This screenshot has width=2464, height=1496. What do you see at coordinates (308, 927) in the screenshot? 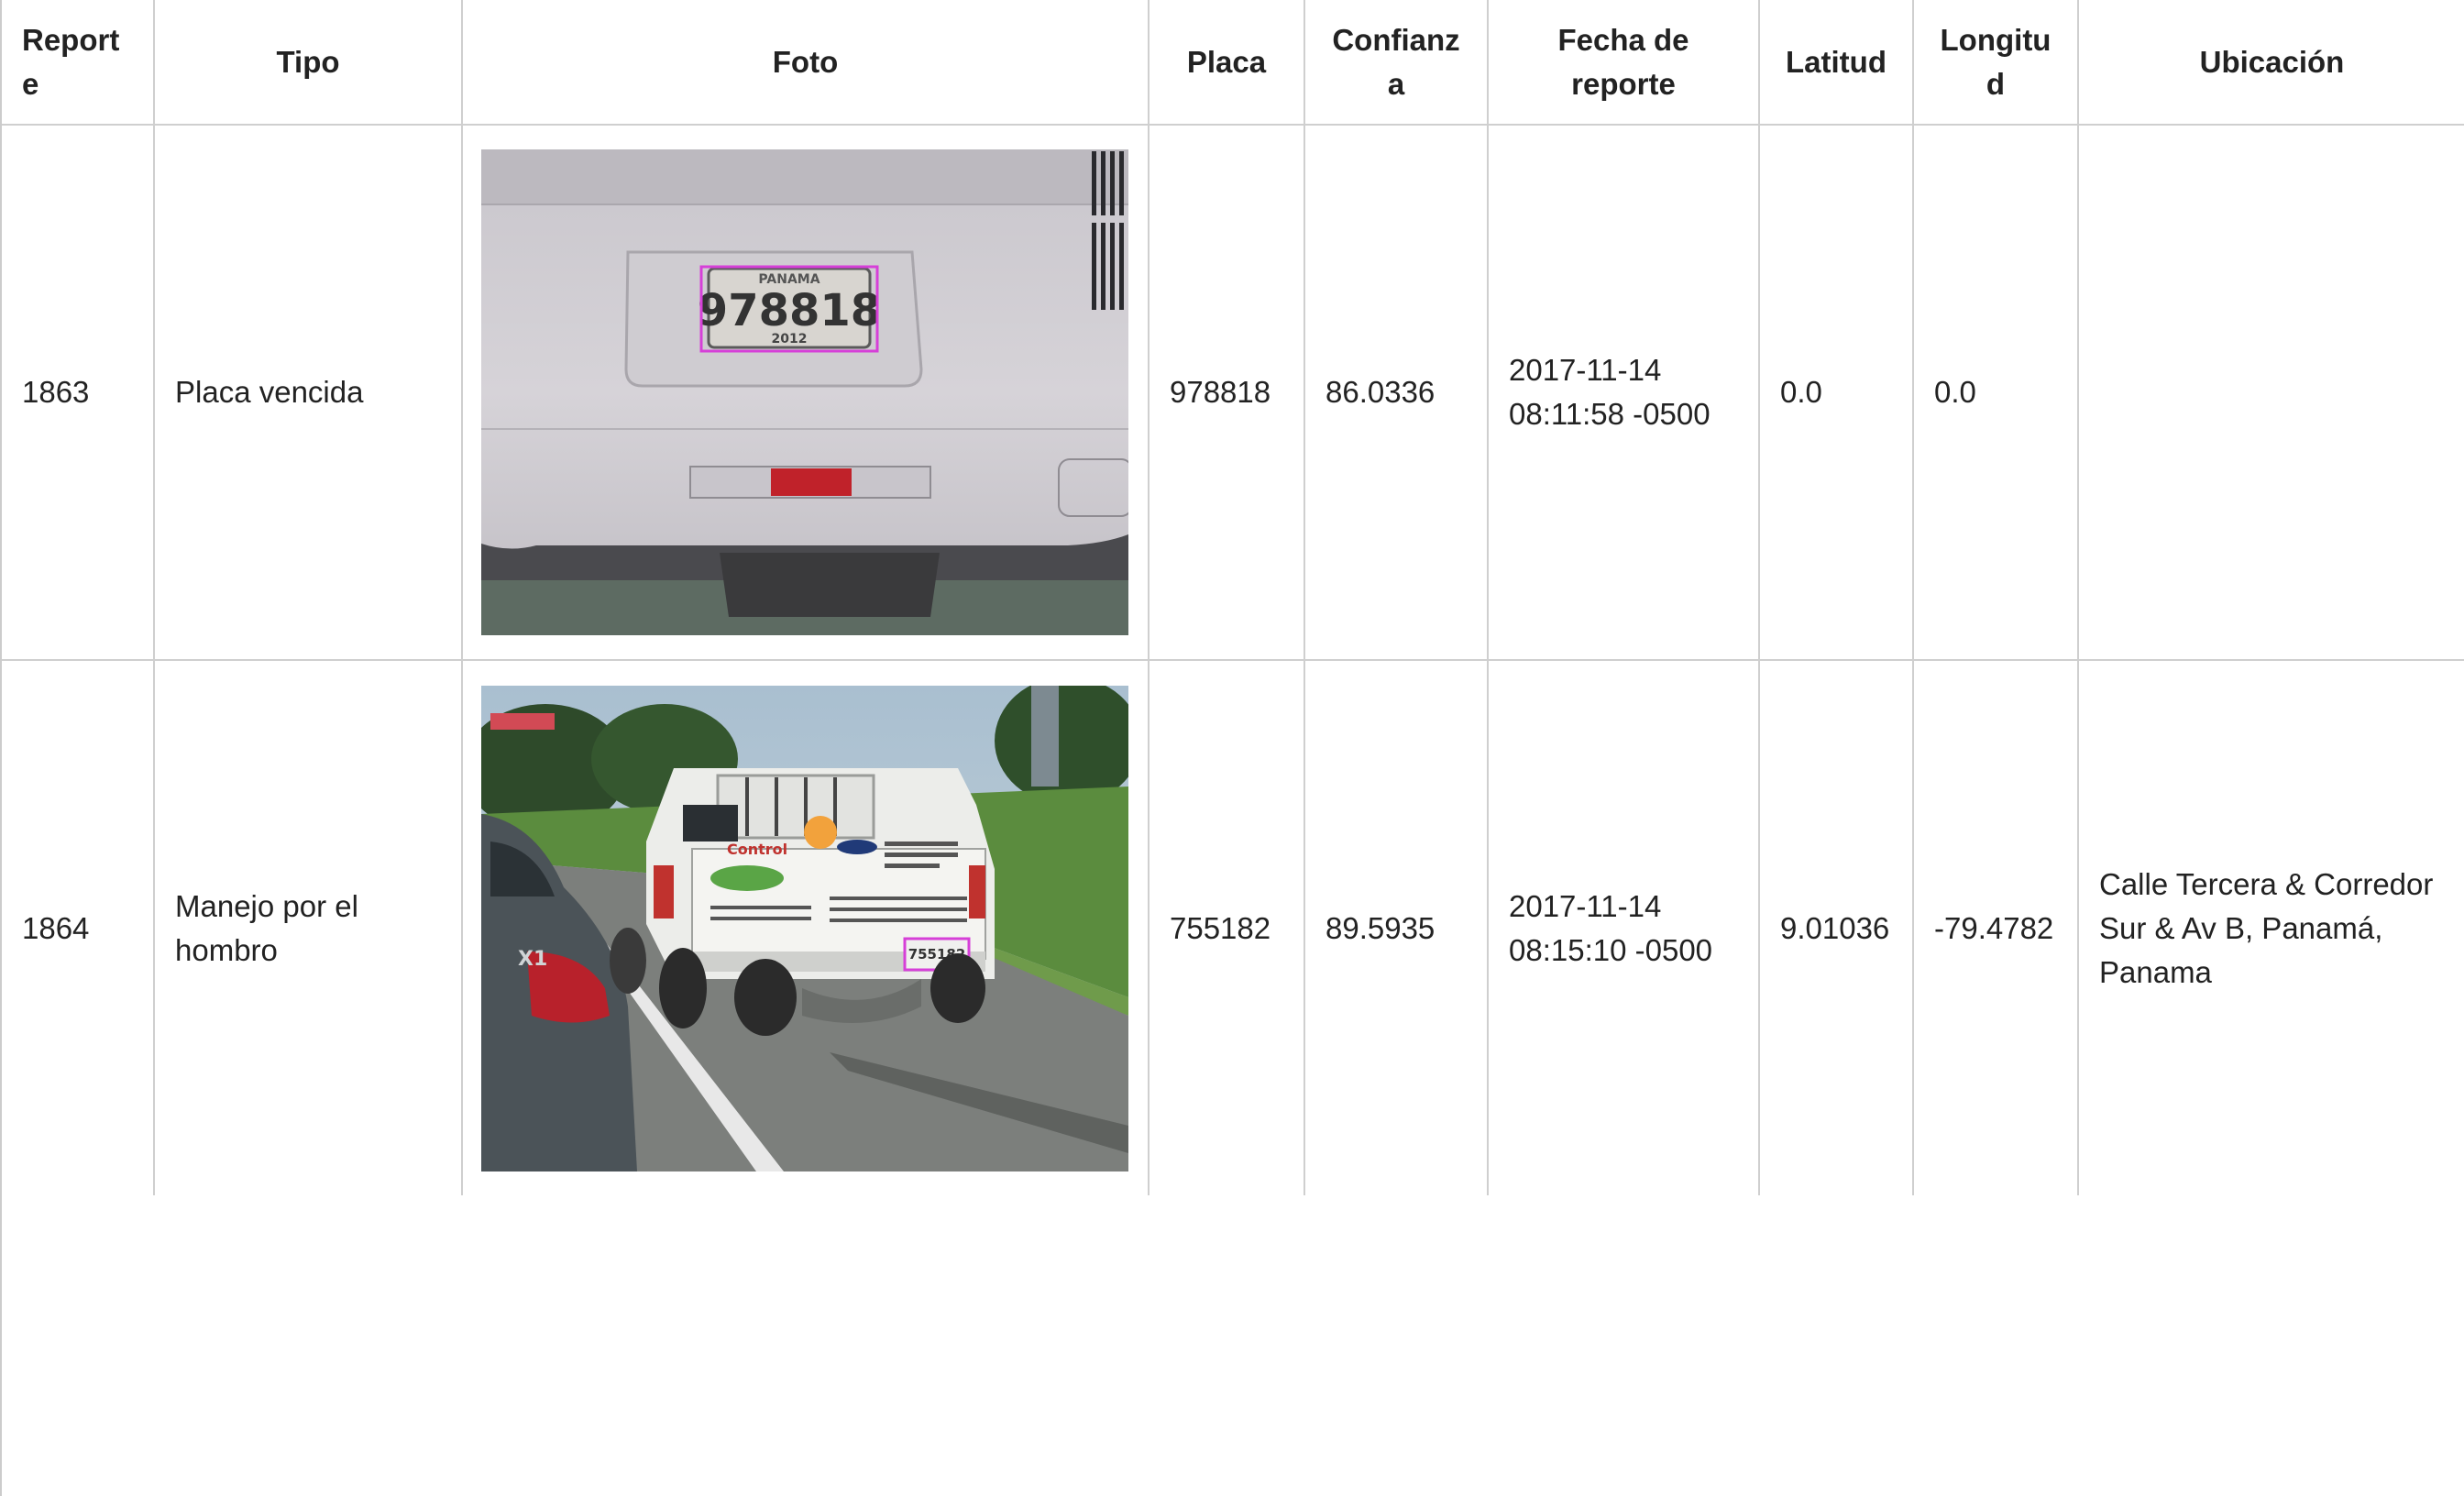
I see `cell-tipo: Manejo por el hombro` at bounding box center [308, 927].